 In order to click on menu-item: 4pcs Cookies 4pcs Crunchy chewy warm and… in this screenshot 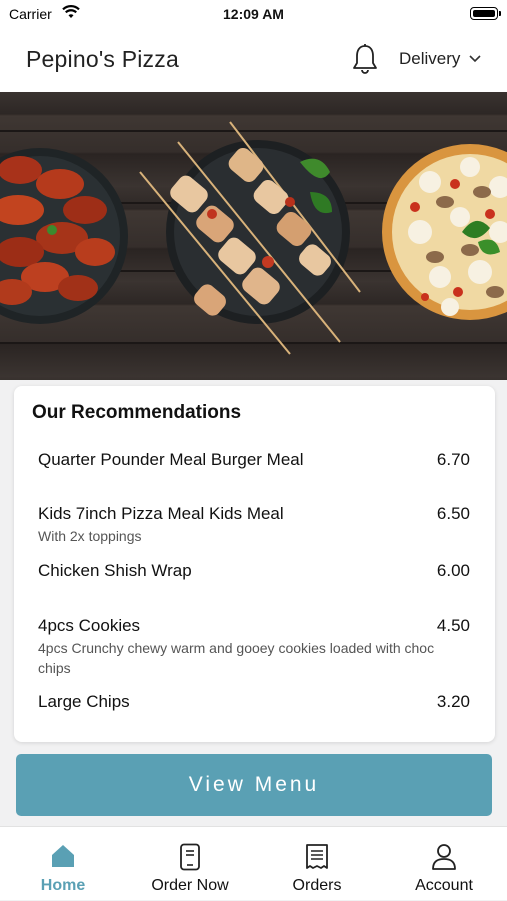, I will do `click(254, 647)`.